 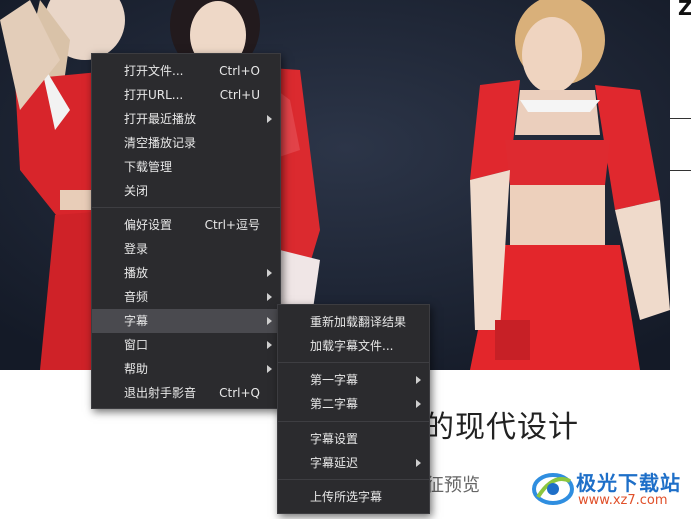 What do you see at coordinates (160, 119) in the screenshot?
I see `menu-item-label: 打开最近播放` at bounding box center [160, 119].